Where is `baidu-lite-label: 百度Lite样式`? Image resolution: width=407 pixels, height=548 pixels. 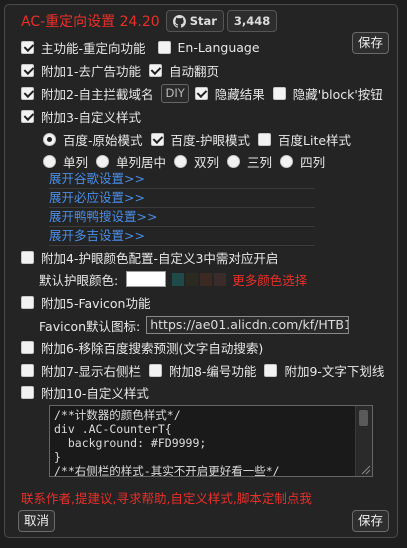 baidu-lite-label: 百度Lite样式 is located at coordinates (315, 140).